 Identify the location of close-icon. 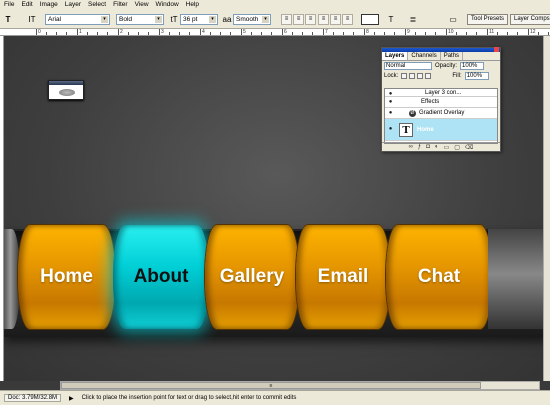
(496, 49).